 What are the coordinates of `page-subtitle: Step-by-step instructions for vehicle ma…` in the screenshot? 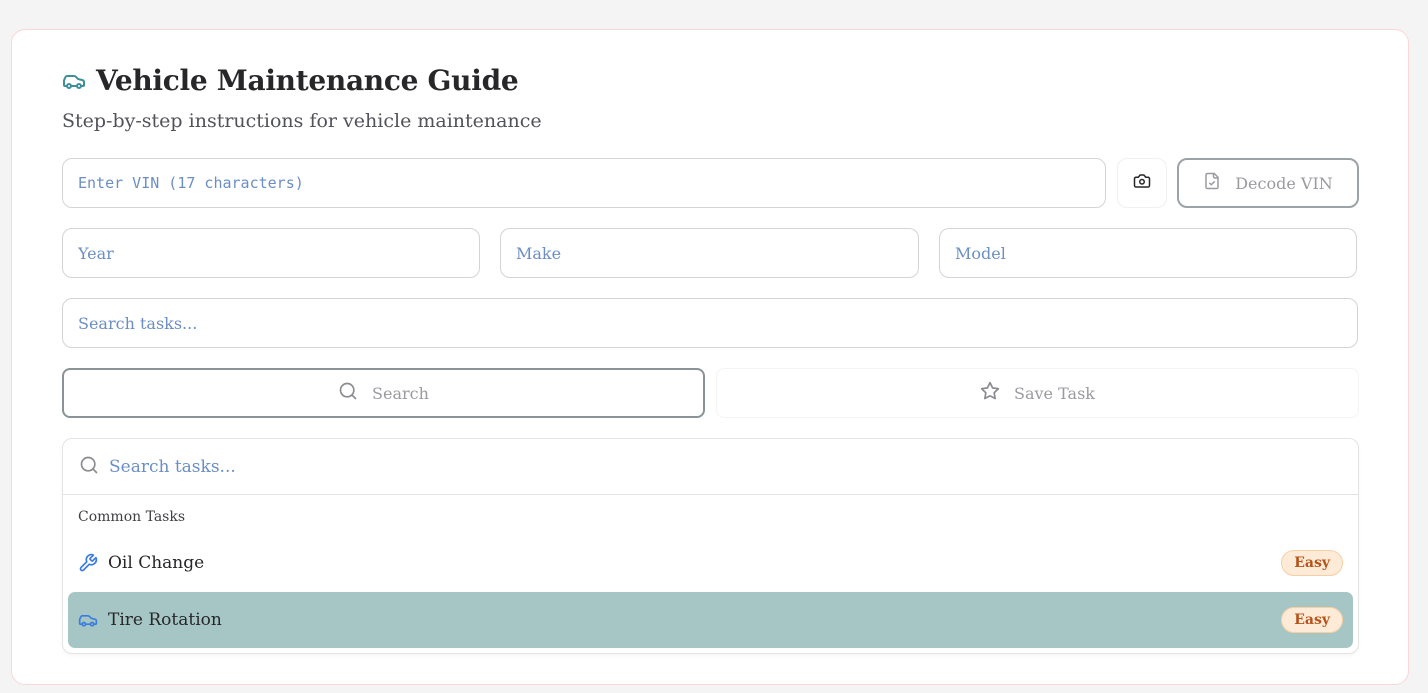 It's located at (302, 121).